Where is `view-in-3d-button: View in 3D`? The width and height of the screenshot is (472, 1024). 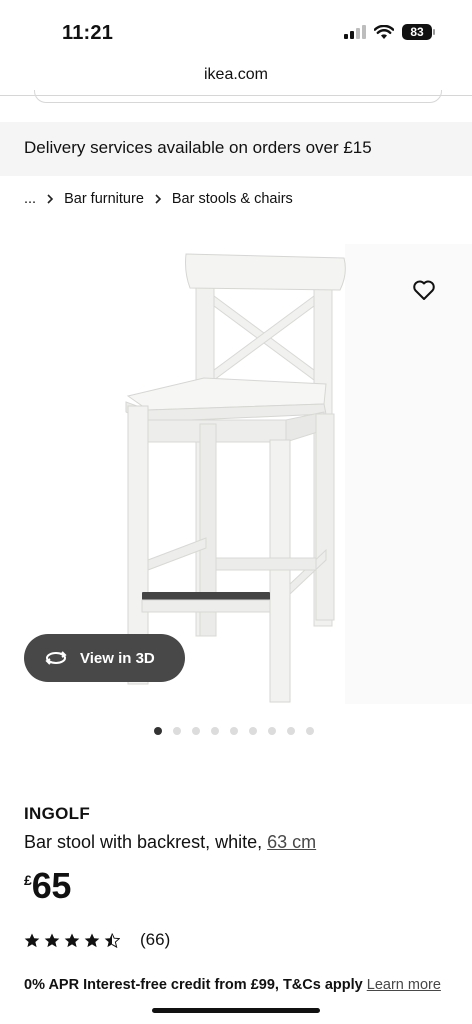
view-in-3d-button: View in 3D is located at coordinates (104, 658).